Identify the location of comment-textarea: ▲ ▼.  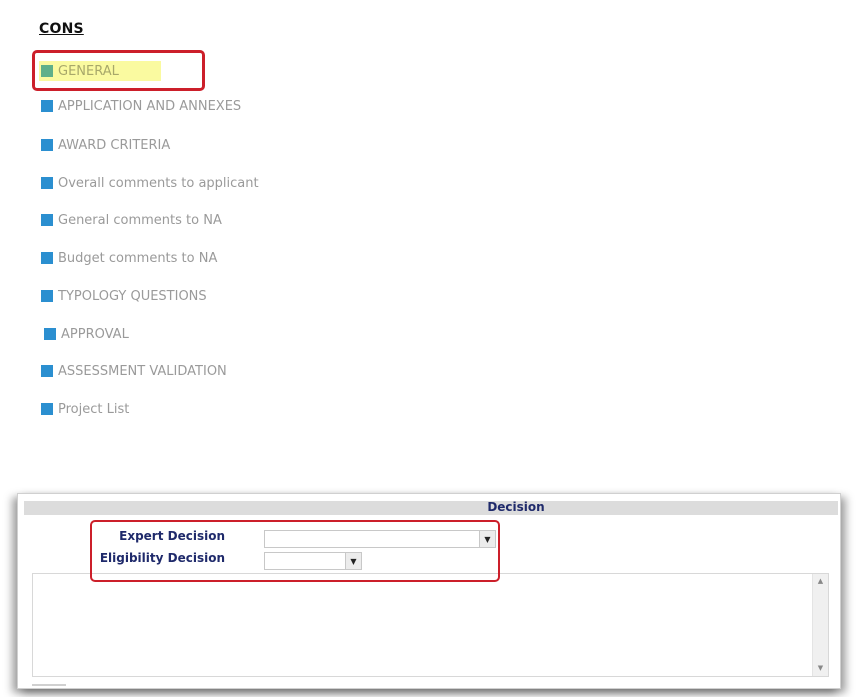
(430, 625).